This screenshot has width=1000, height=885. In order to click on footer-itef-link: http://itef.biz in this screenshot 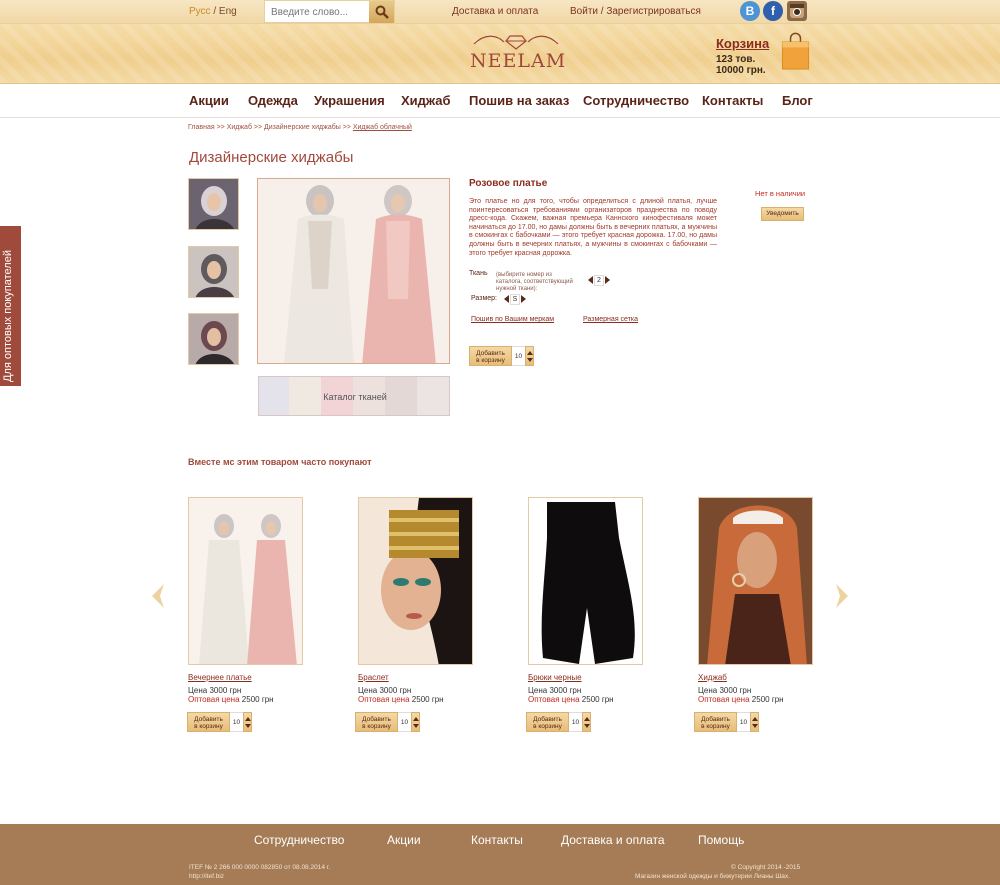, I will do `click(206, 876)`.